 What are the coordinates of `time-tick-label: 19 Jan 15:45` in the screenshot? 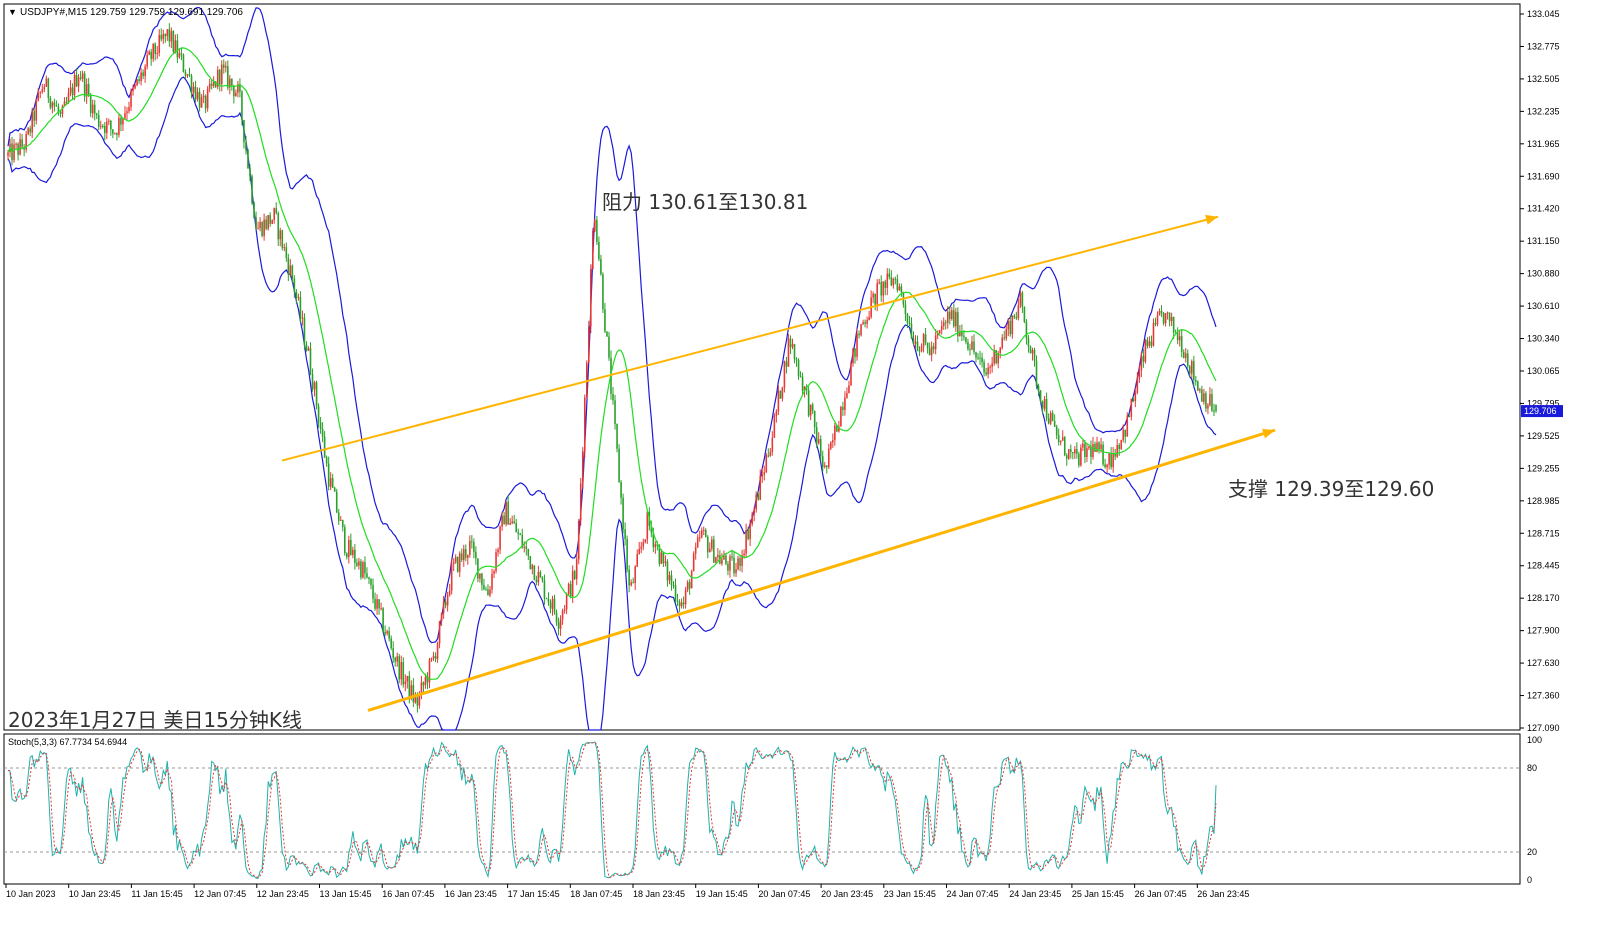 It's located at (722, 894).